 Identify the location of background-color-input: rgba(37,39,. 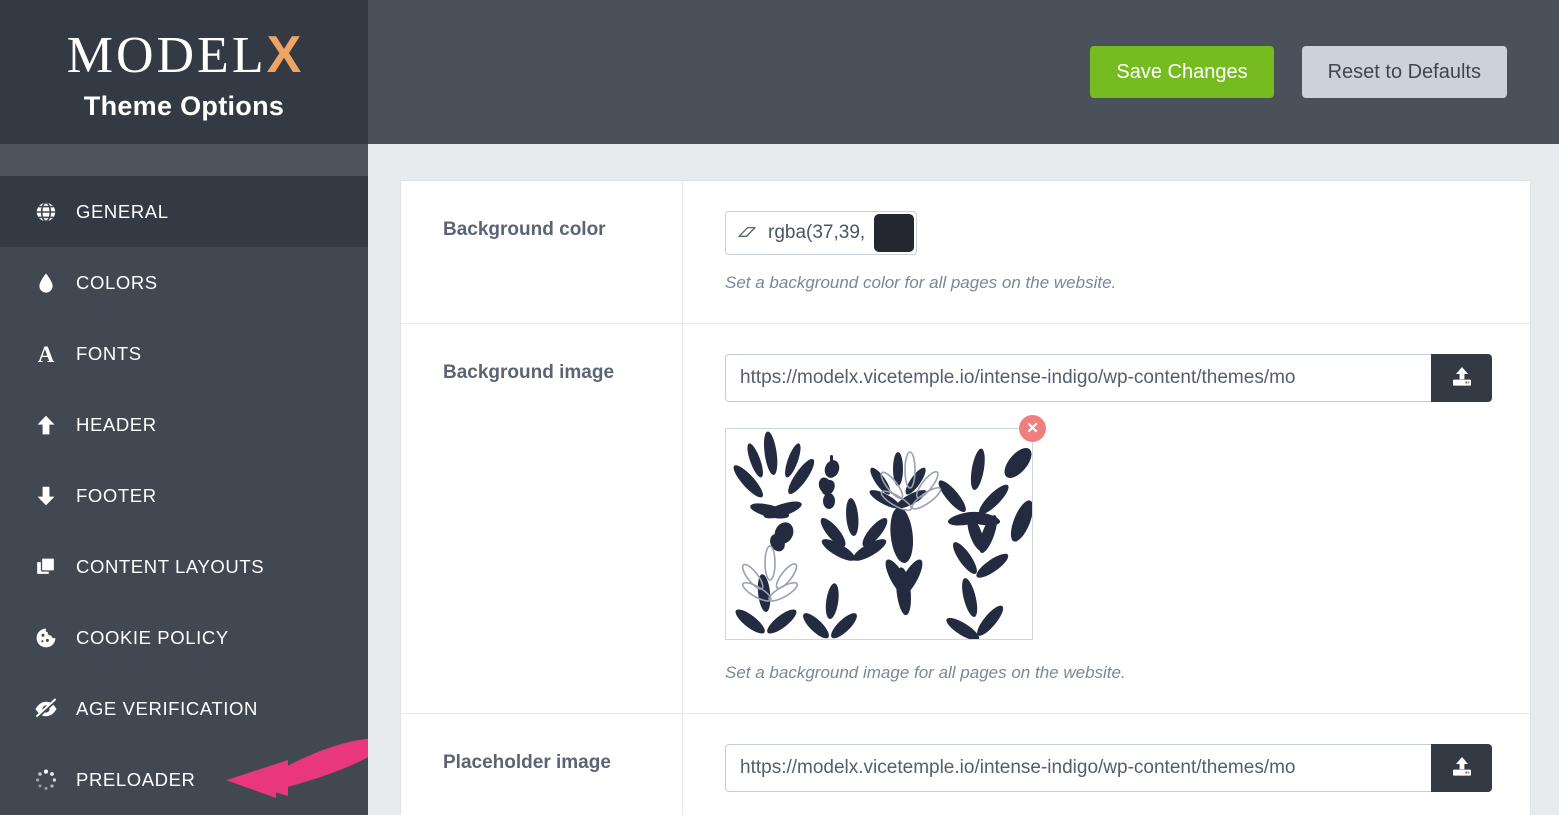
(821, 233).